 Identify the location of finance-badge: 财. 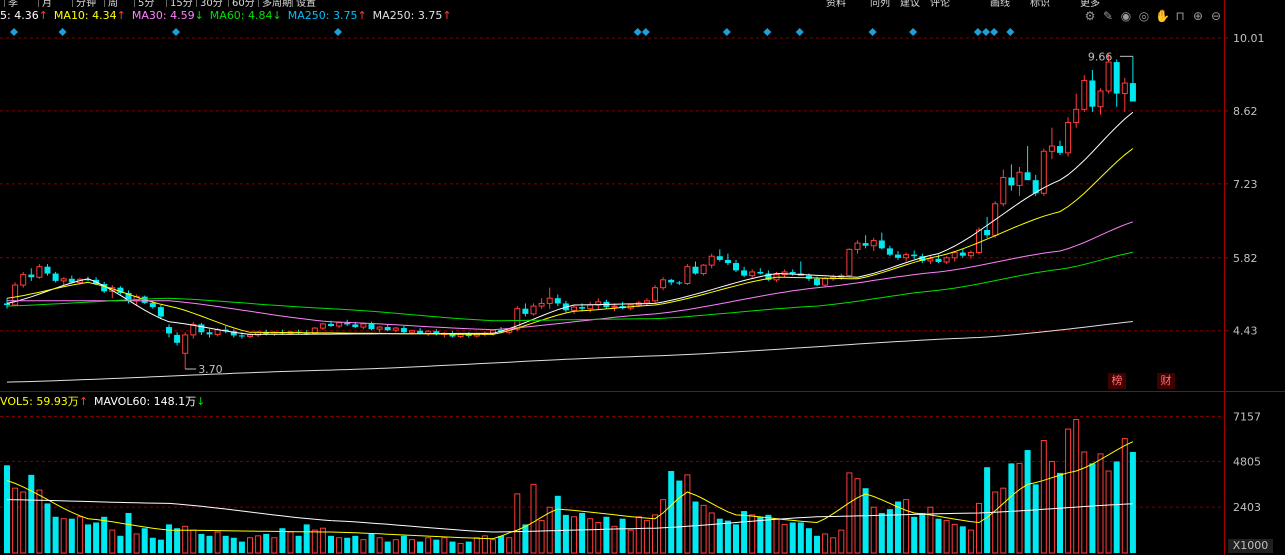
(1166, 381).